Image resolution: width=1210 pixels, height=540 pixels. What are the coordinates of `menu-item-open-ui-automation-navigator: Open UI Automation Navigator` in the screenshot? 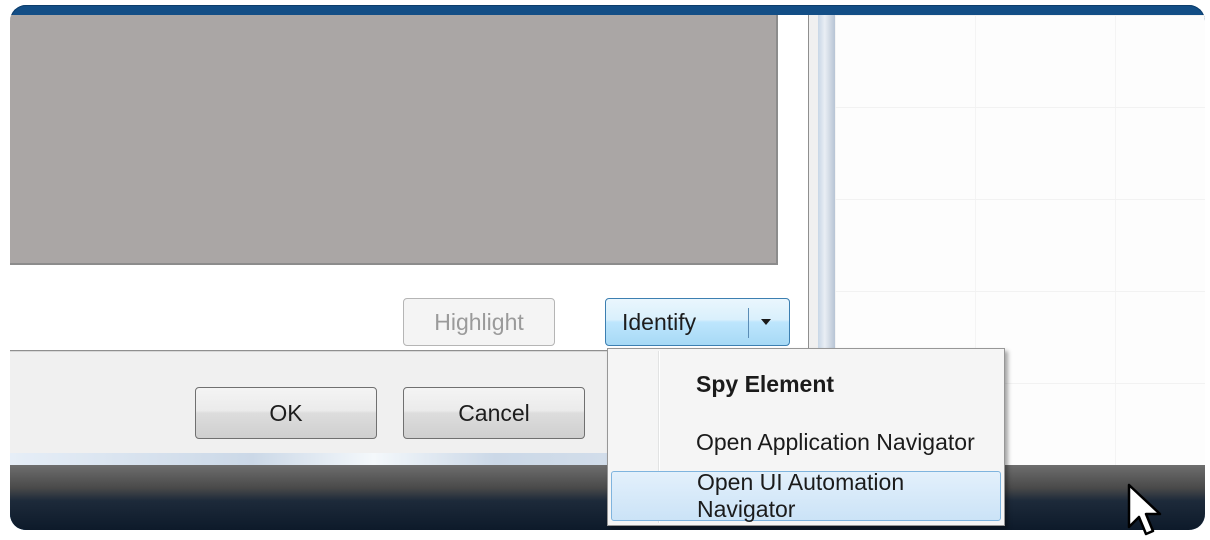 It's located at (806, 495).